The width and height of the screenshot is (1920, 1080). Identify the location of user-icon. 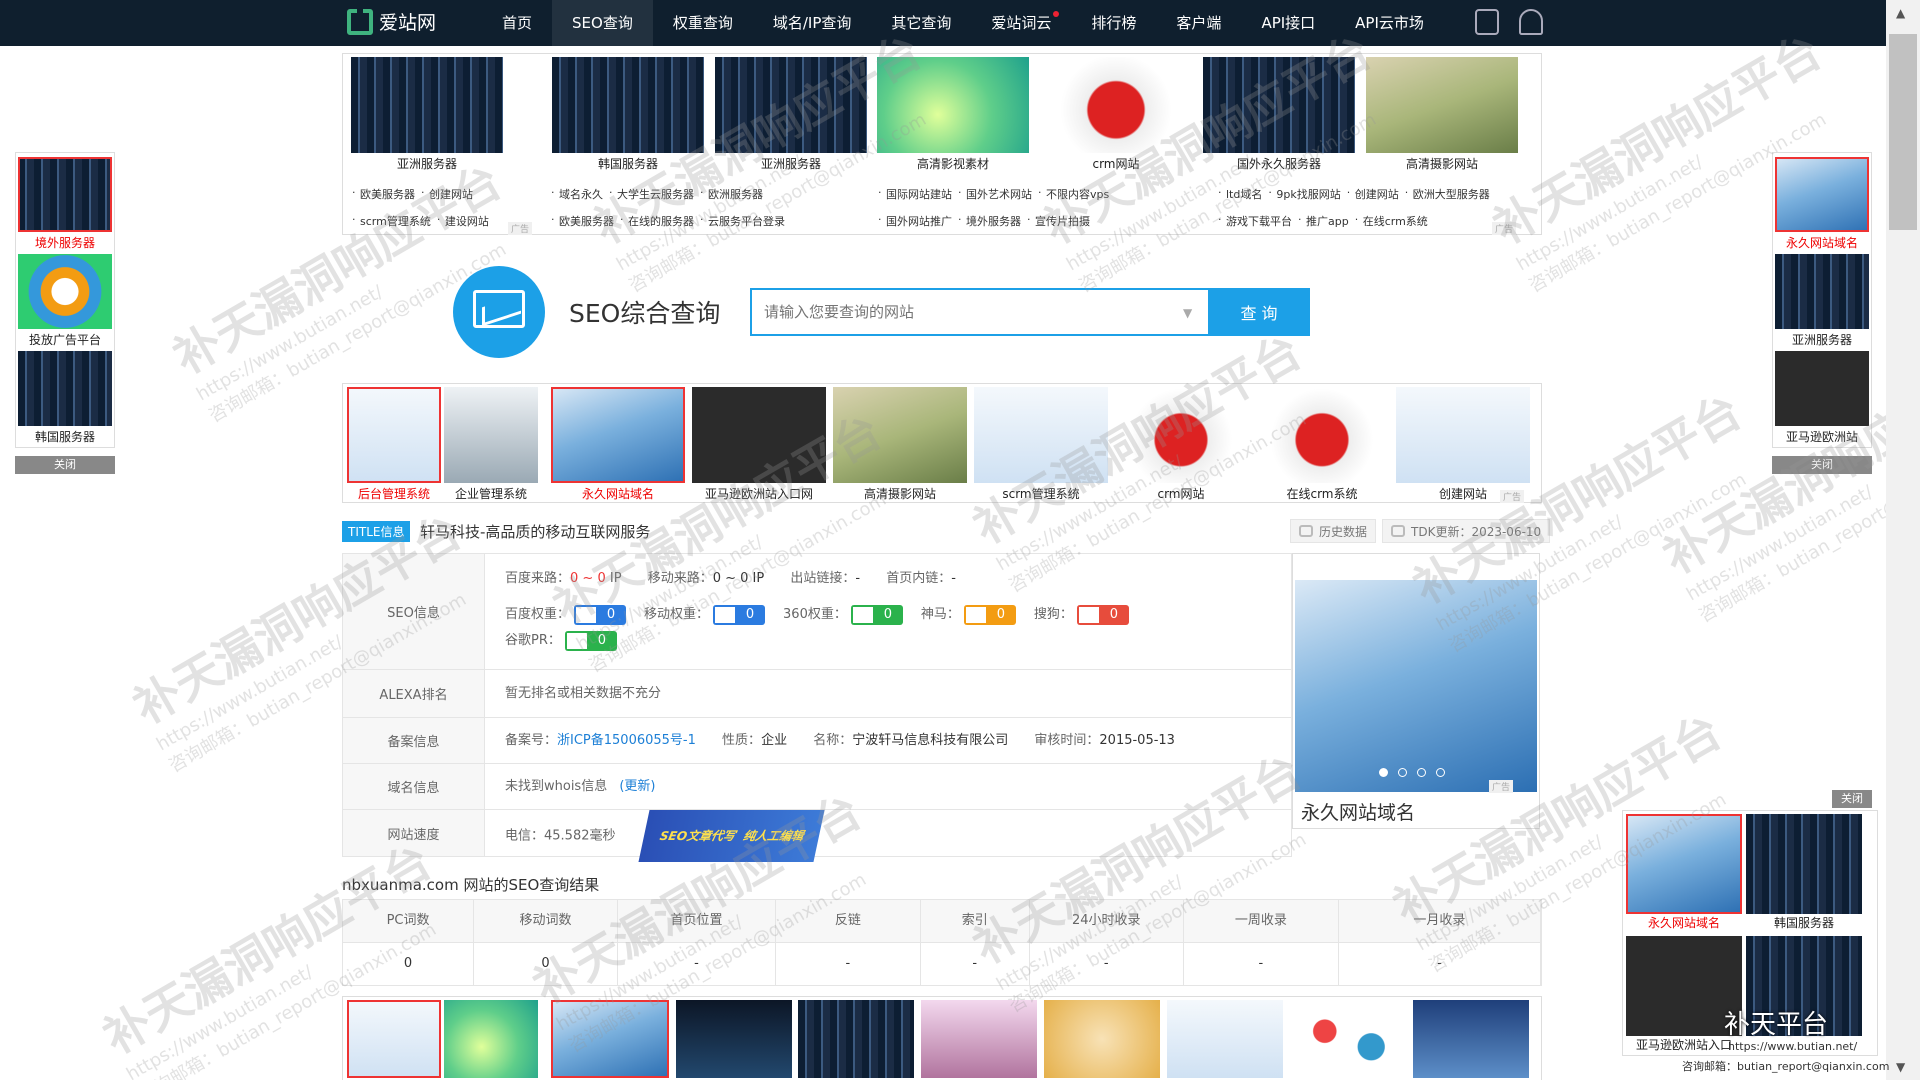
(1531, 22).